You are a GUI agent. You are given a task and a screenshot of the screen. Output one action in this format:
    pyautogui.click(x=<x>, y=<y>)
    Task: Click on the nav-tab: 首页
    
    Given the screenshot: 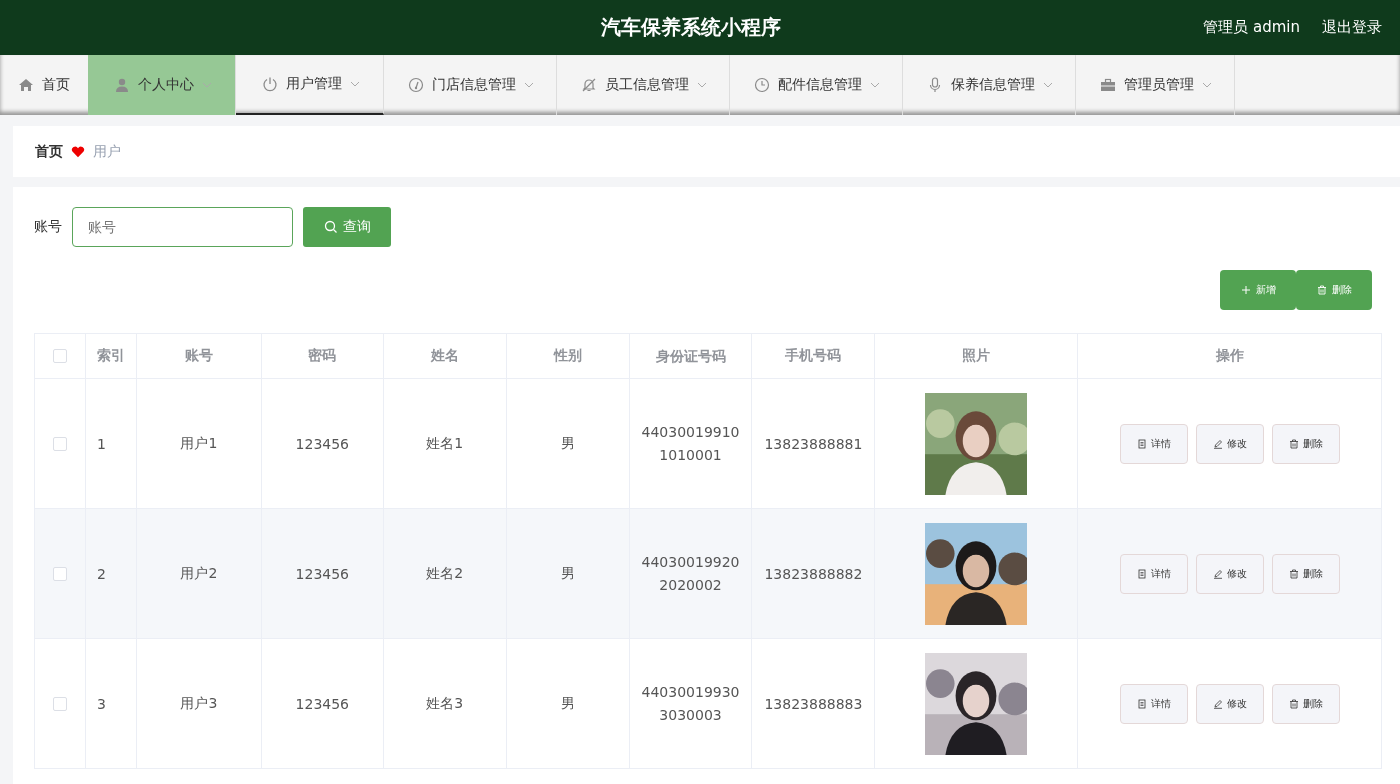 What is the action you would take?
    pyautogui.click(x=44, y=85)
    